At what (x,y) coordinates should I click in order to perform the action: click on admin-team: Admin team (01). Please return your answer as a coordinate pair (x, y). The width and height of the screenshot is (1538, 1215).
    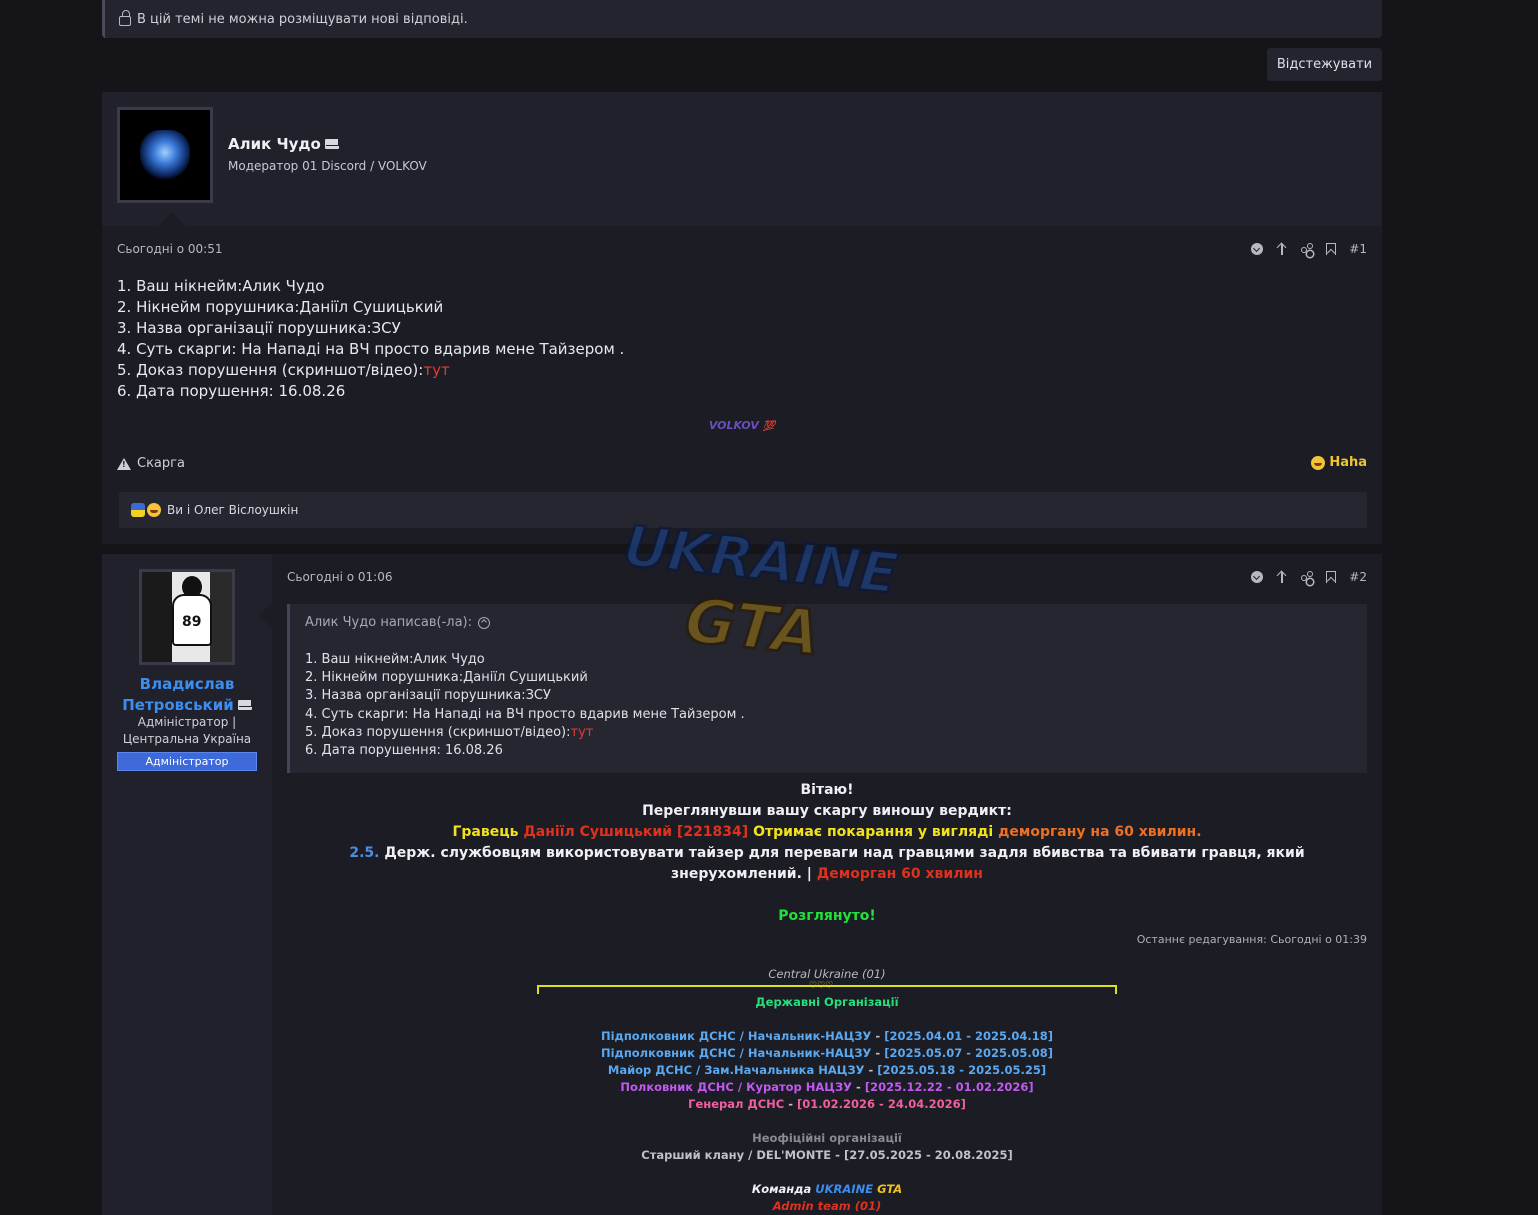
    Looking at the image, I should click on (827, 1206).